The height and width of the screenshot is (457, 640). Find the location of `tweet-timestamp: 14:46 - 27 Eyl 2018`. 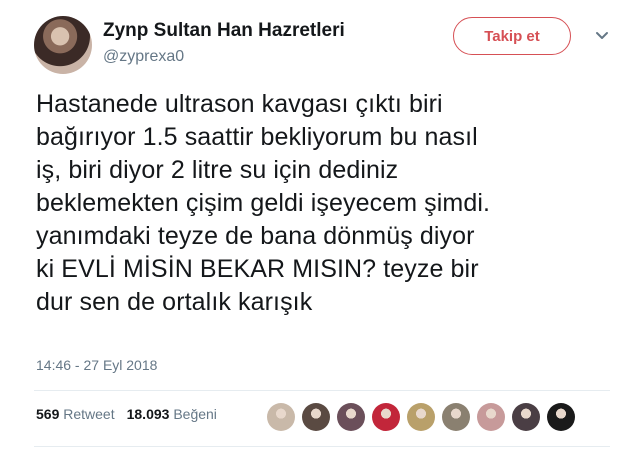

tweet-timestamp: 14:46 - 27 Eyl 2018 is located at coordinates (96, 365).